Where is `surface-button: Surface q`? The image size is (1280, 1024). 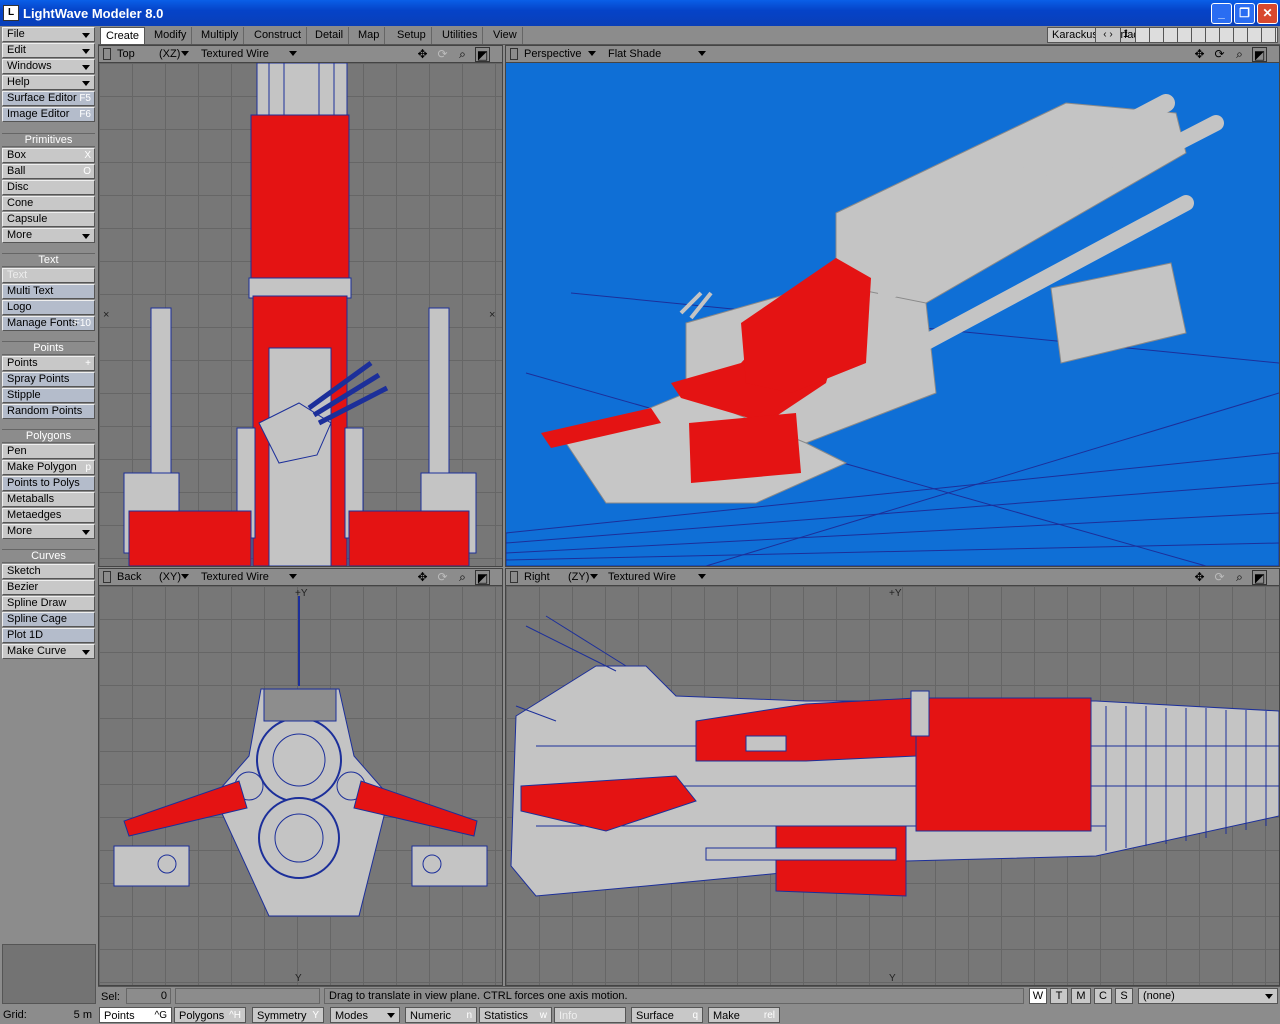 surface-button: Surface q is located at coordinates (667, 1015).